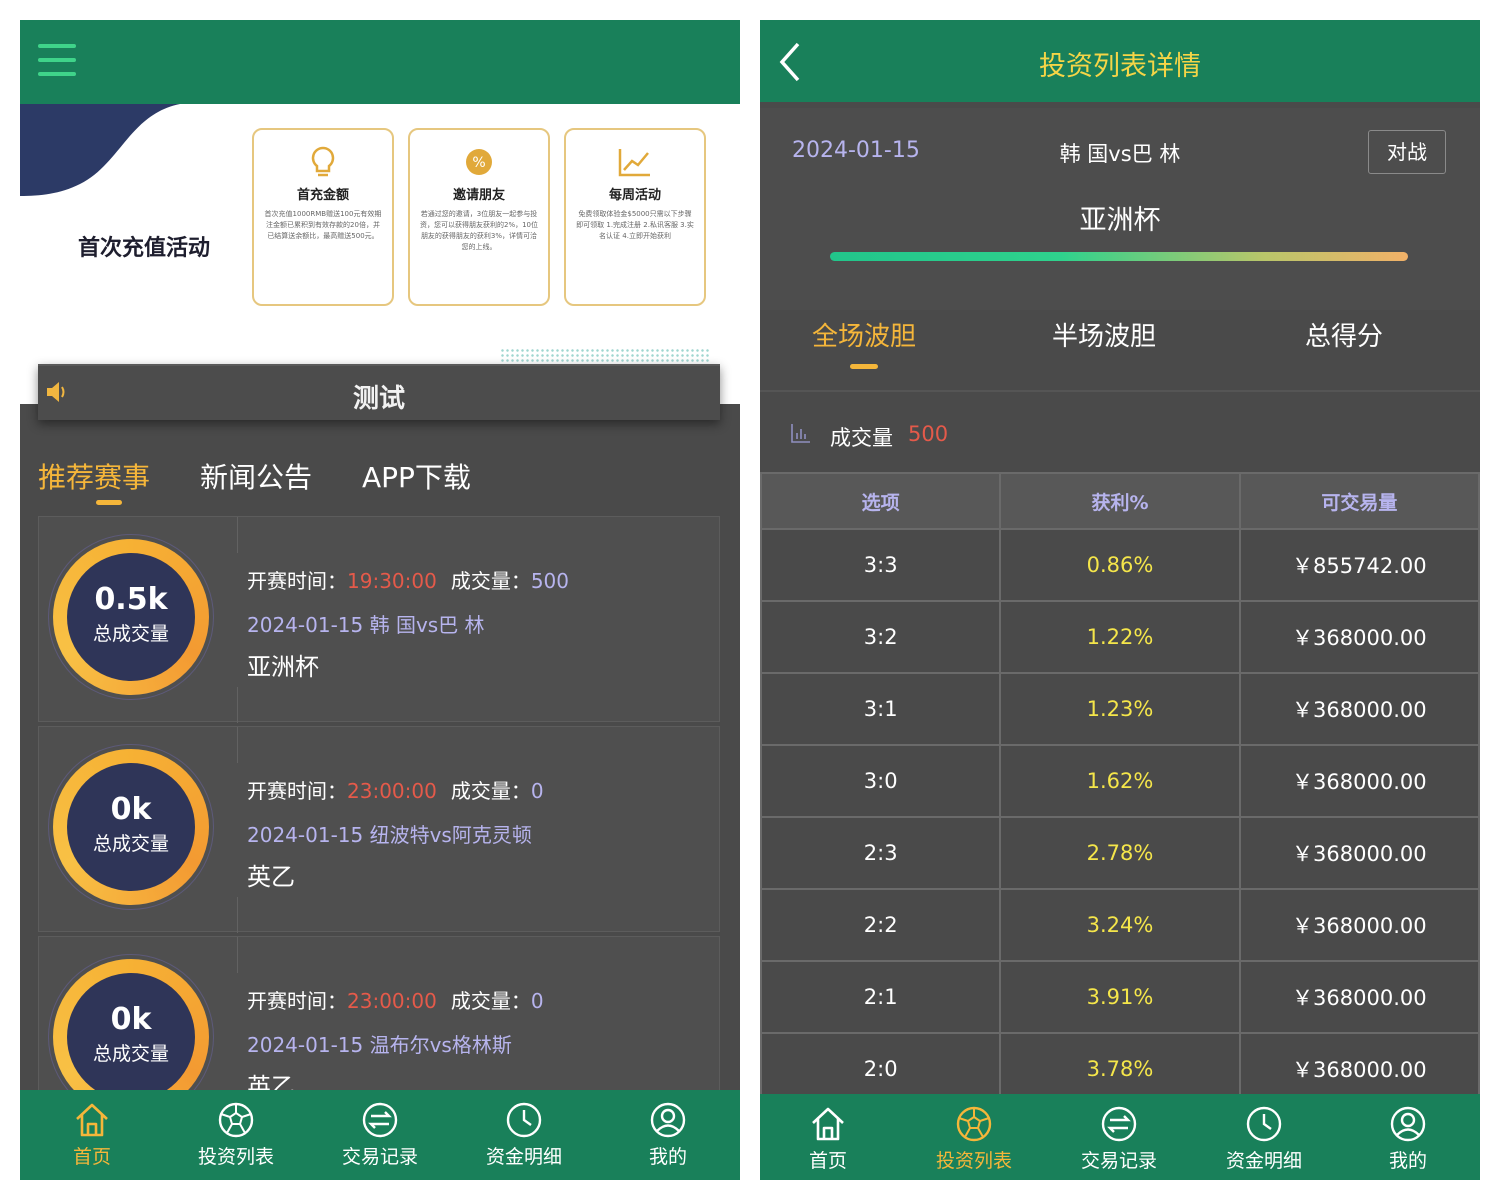  Describe the element at coordinates (881, 997) in the screenshot. I see `cell-option: 2:1` at that location.